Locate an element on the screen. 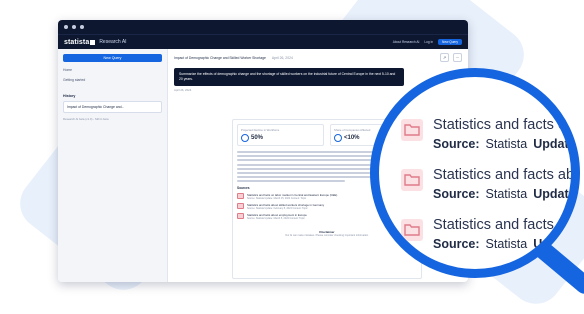 This screenshot has height=314, width=584. share-icon: ↗ is located at coordinates (444, 57).